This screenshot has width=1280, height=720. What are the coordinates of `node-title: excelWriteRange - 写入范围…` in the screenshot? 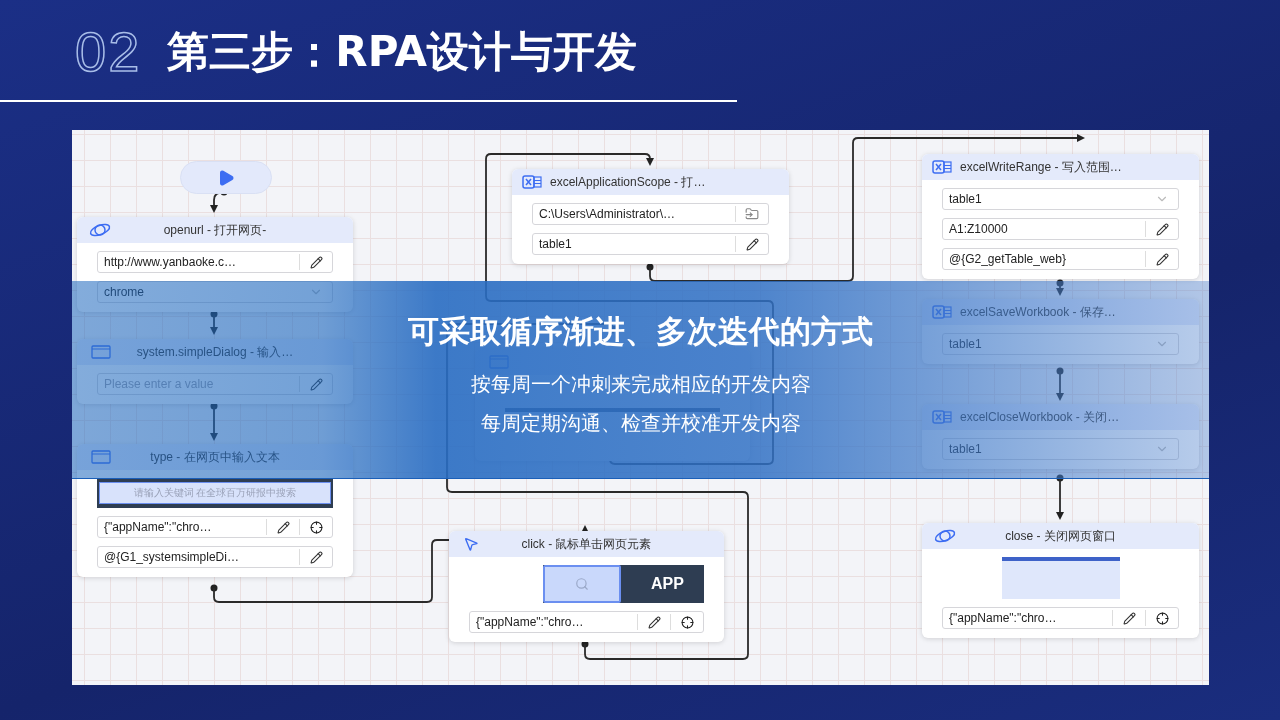 It's located at (1041, 167).